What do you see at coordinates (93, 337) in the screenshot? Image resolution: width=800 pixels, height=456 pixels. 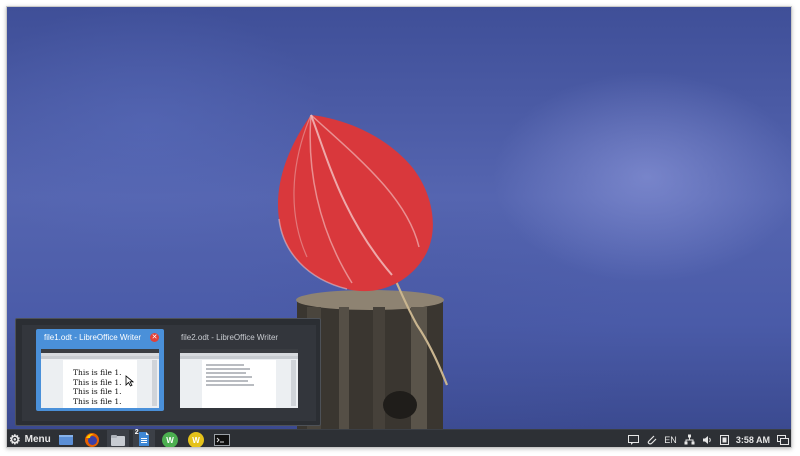 I see `window-title: file1.odt - LibreOffice Writer` at bounding box center [93, 337].